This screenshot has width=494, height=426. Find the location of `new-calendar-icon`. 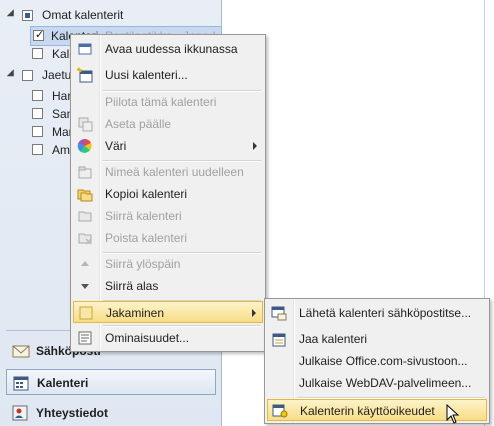

new-calendar-icon is located at coordinates (85, 75).